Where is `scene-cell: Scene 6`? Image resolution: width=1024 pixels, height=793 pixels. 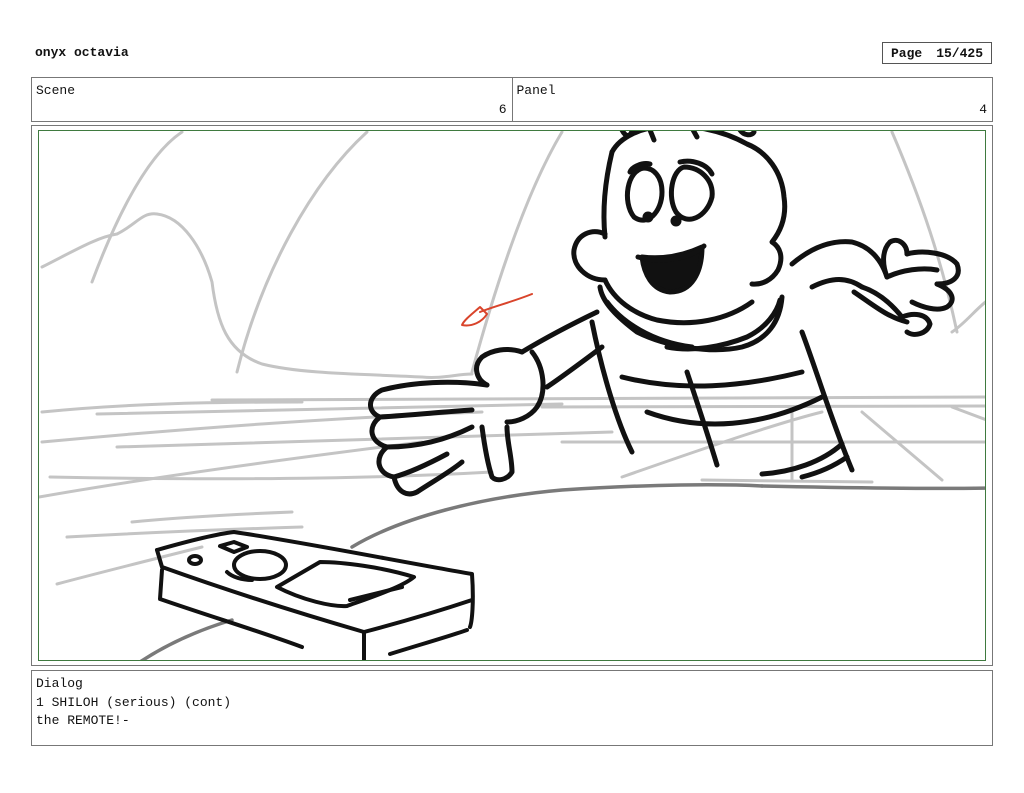
scene-cell: Scene 6 is located at coordinates (272, 99).